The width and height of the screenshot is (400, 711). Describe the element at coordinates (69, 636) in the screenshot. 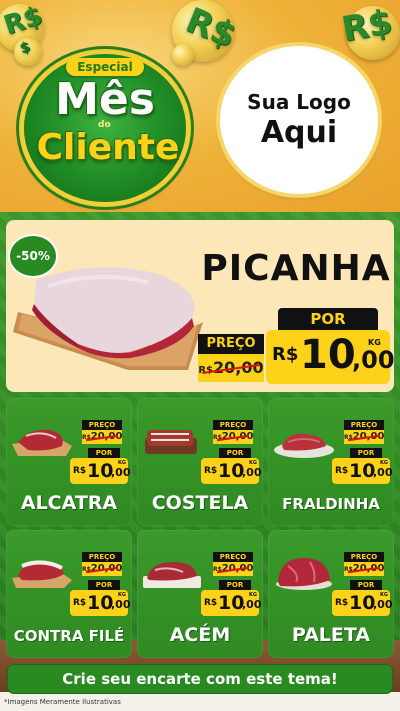

I see `product-name: CONTRA FILÉ` at that location.